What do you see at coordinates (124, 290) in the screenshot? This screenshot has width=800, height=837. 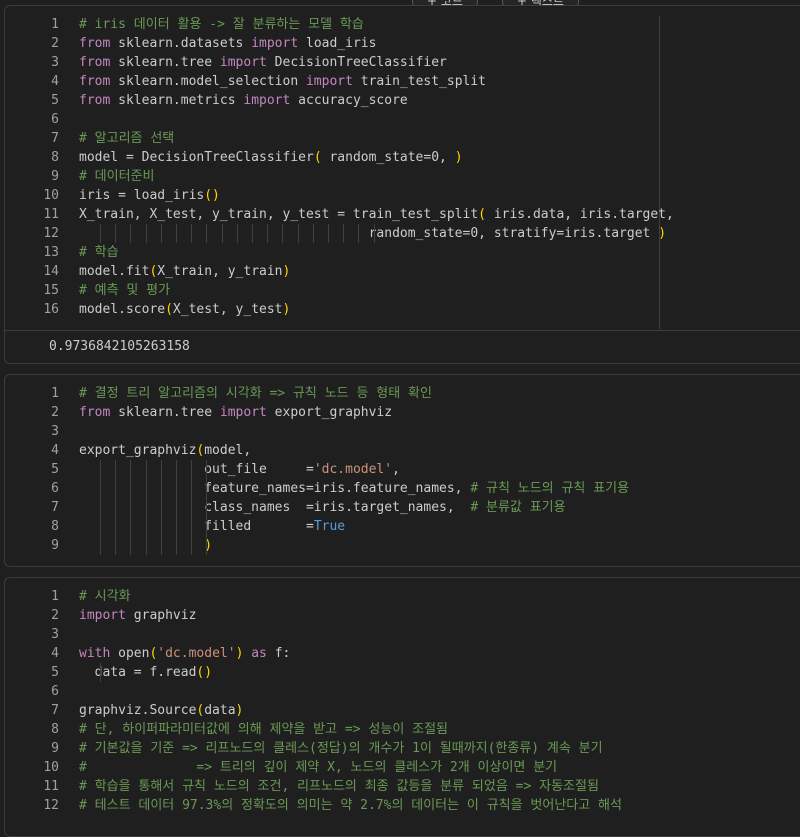 I see `code-text: # 예측 및 평가` at bounding box center [124, 290].